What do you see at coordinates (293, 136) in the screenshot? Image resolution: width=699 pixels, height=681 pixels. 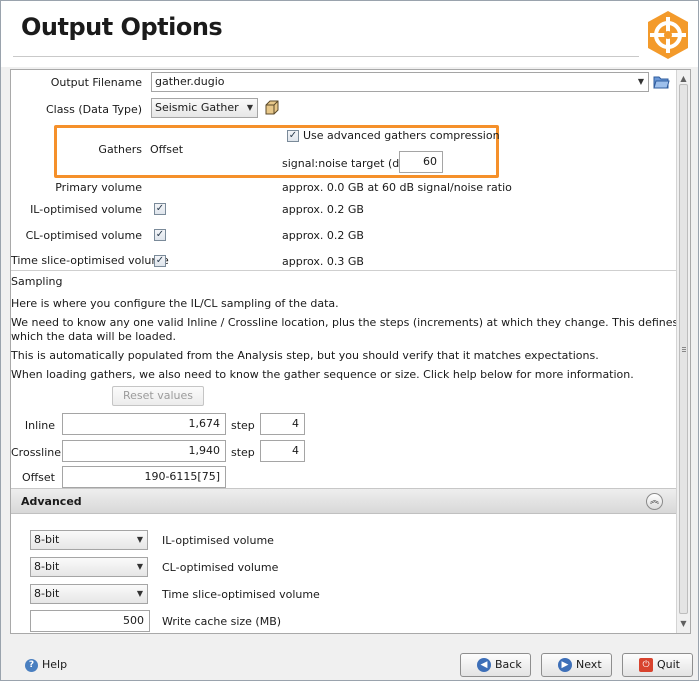 I see `compression-checkbox: ✓` at bounding box center [293, 136].